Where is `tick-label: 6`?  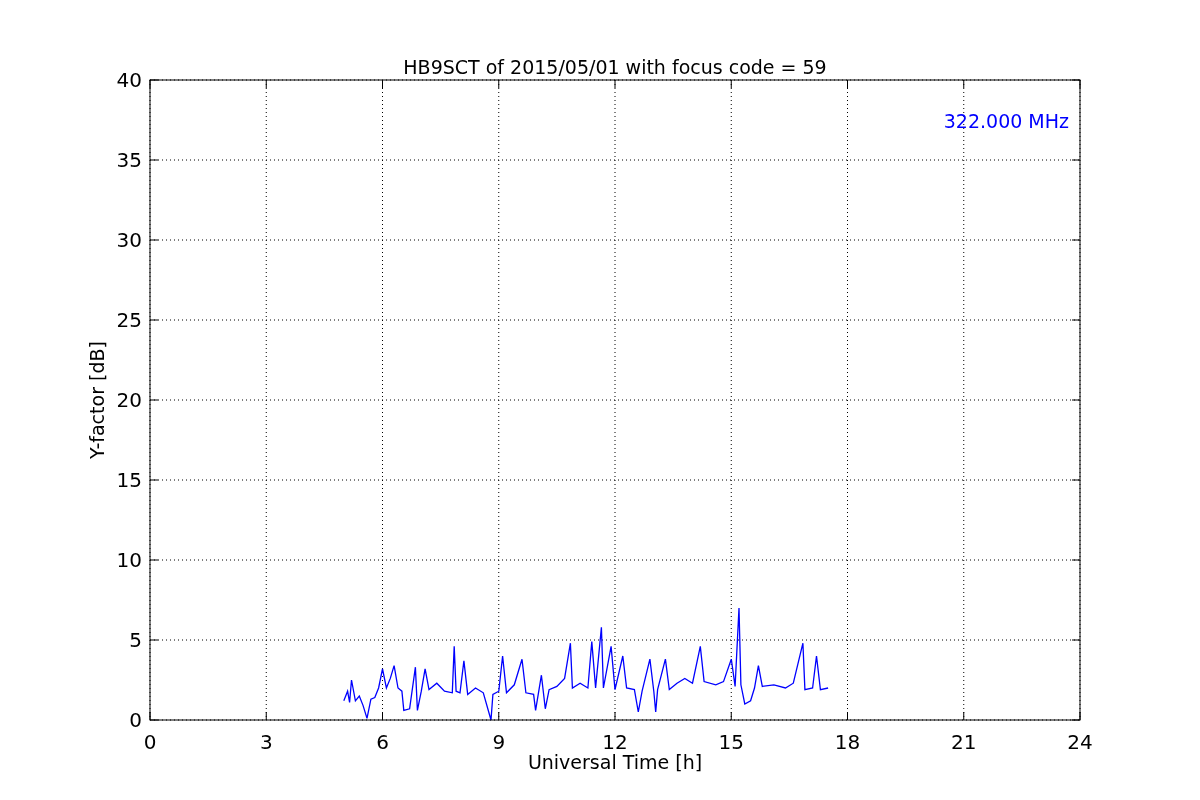
tick-label: 6 is located at coordinates (382, 742).